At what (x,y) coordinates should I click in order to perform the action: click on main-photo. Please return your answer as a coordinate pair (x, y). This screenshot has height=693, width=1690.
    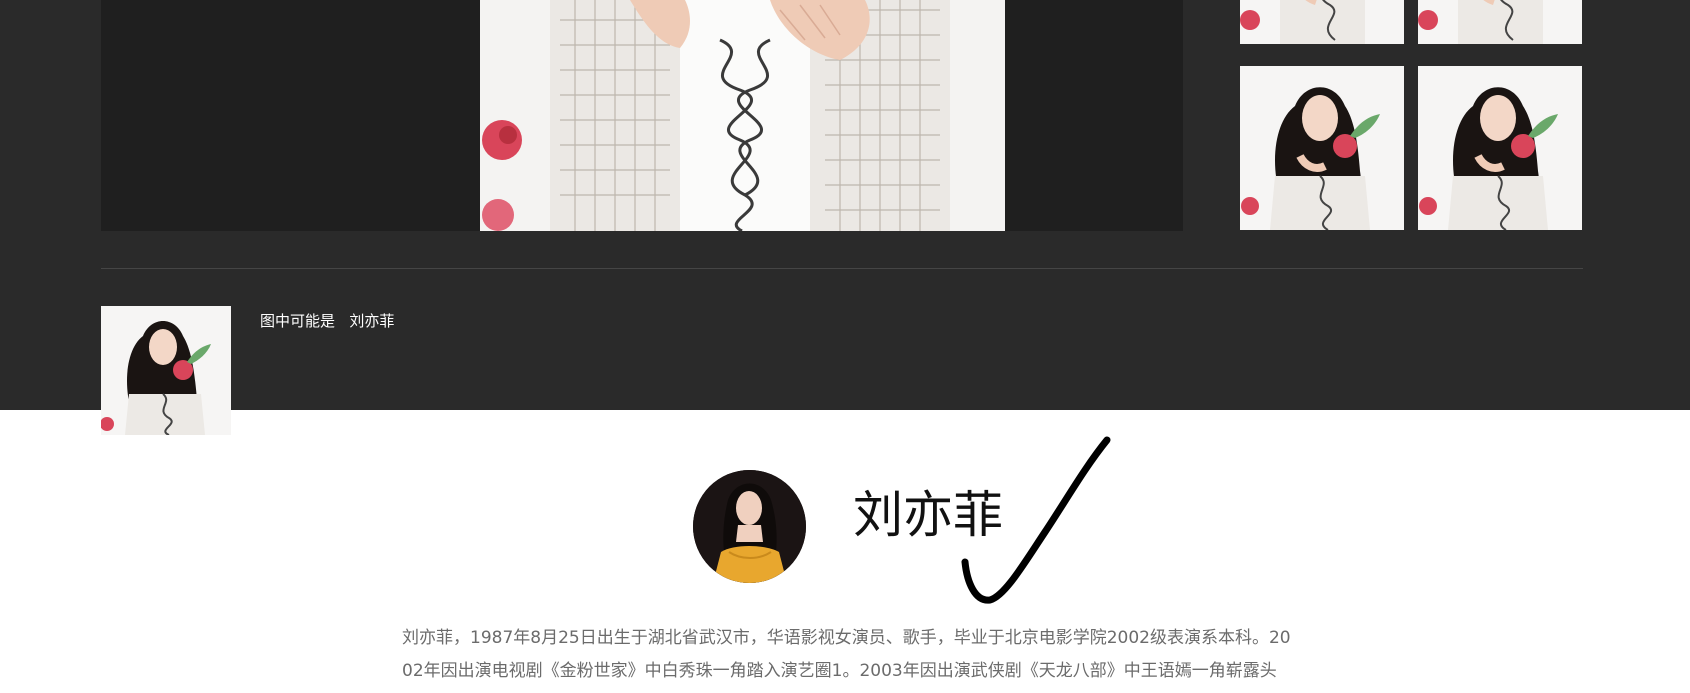
    Looking at the image, I should click on (742, 115).